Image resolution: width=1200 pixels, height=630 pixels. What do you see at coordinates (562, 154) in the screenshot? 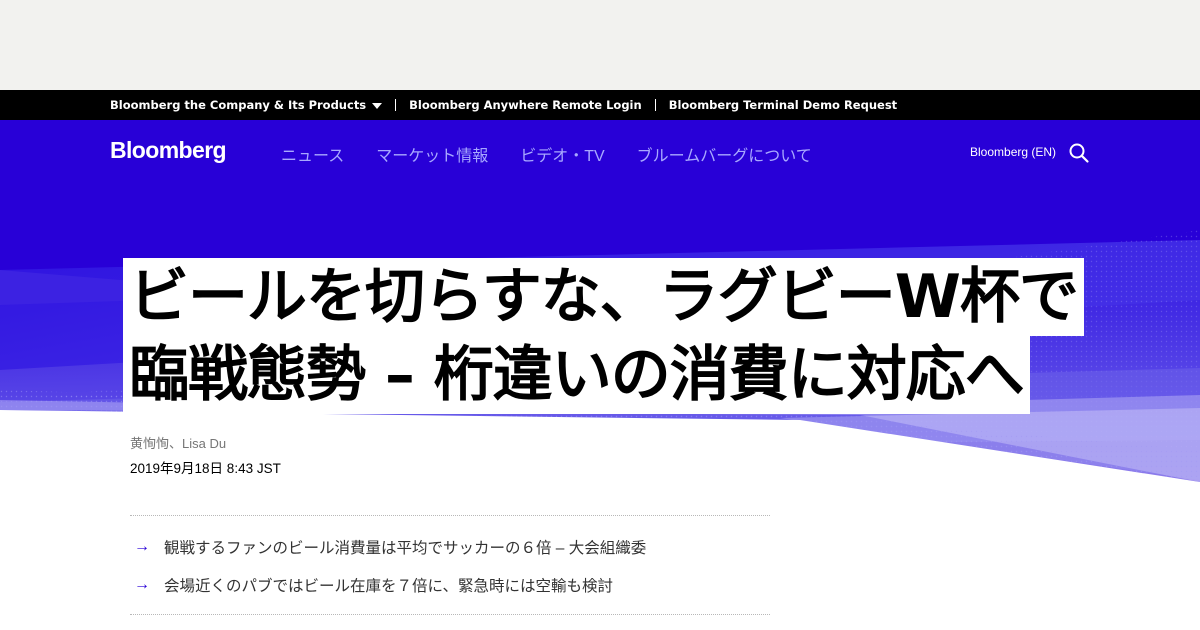
I see `nav-link-video: ビデオ・TV` at bounding box center [562, 154].